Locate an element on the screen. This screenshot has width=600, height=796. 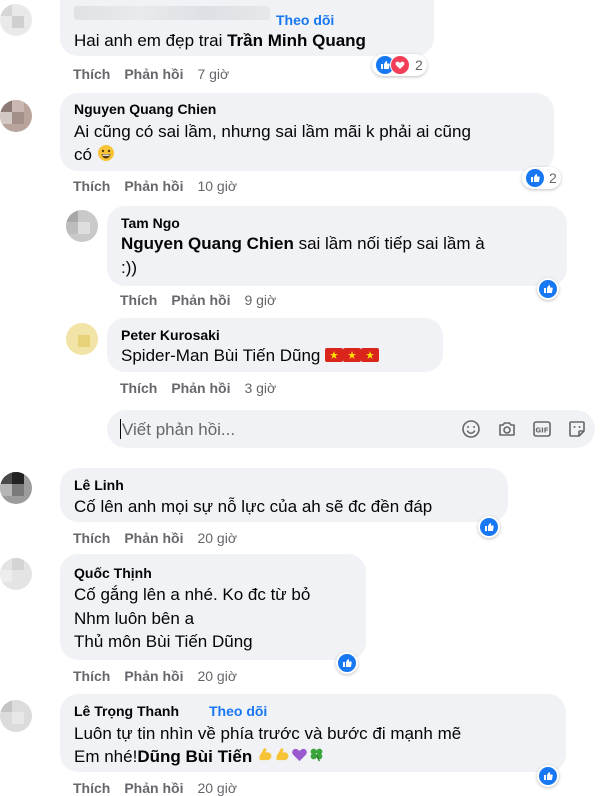
comment-text-line: Nhm luôn bên a is located at coordinates (134, 618).